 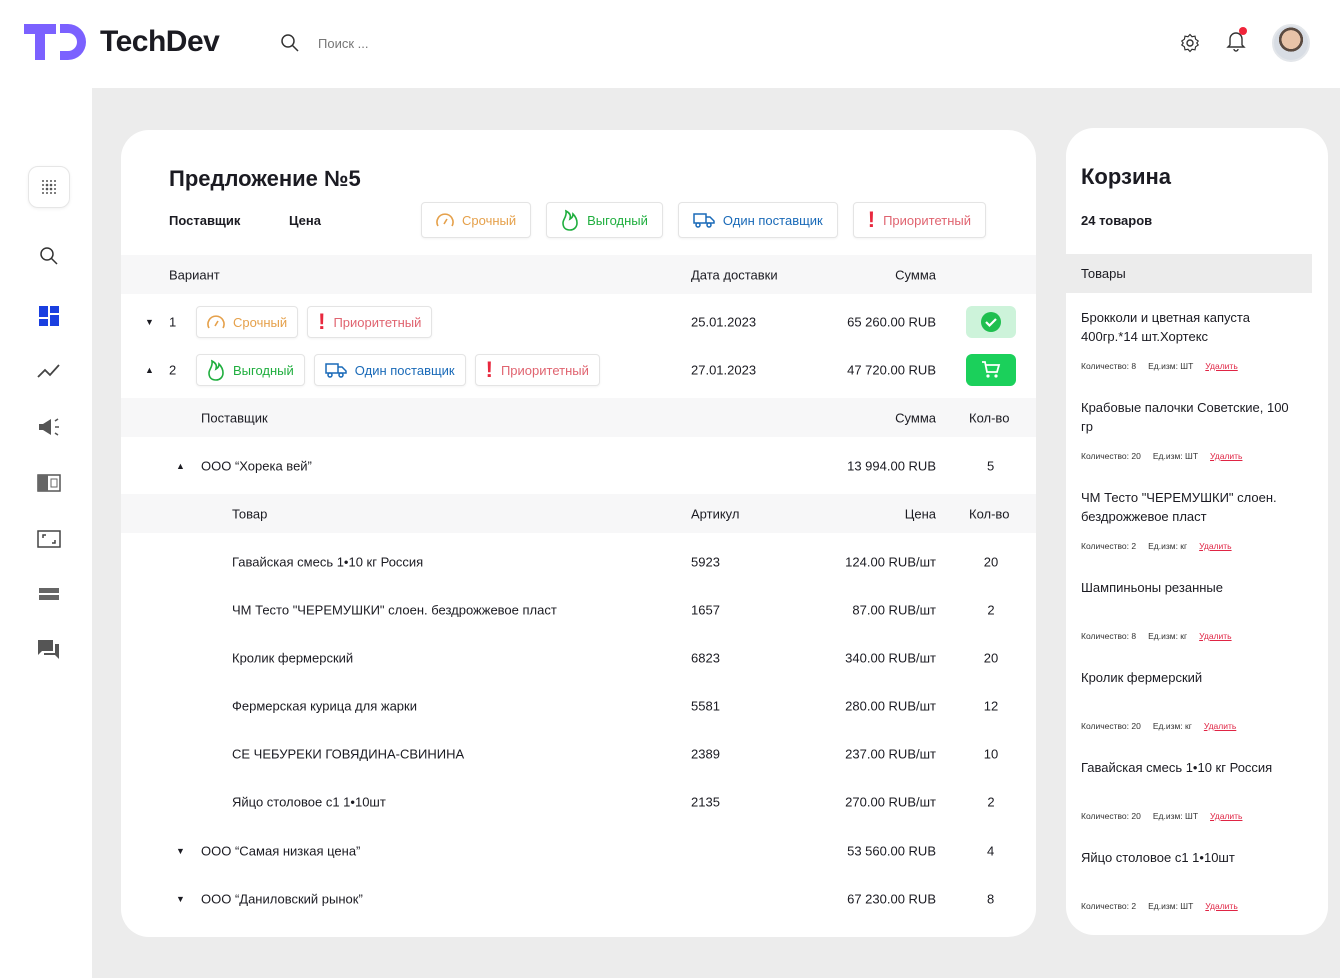 I want to click on sidebar-apps-button, so click(x=49, y=187).